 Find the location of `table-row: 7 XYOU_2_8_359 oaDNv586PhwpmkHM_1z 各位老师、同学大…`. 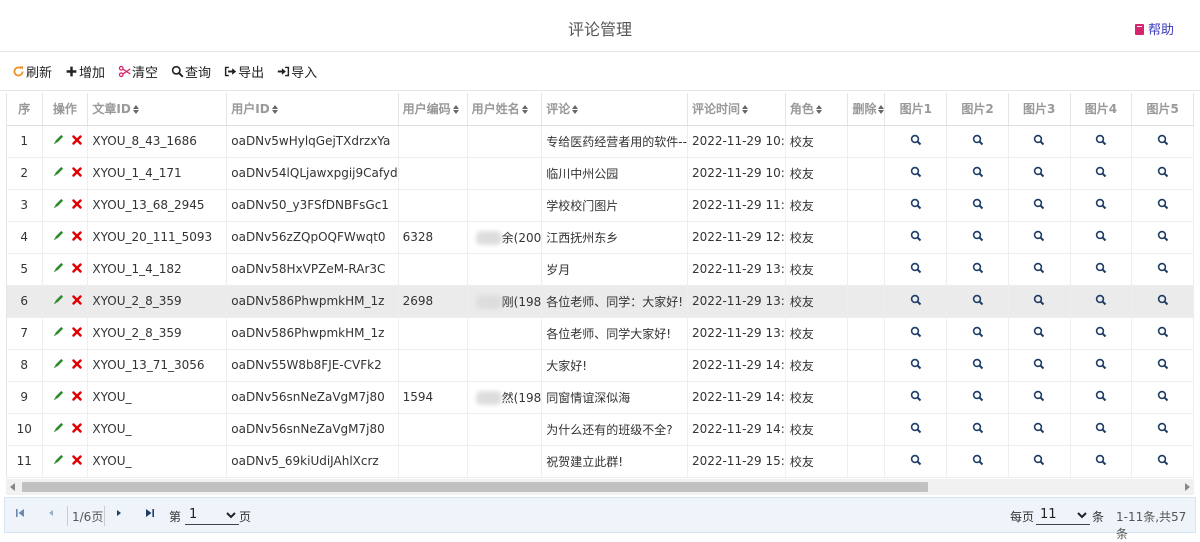

table-row: 7 XYOU_2_8_359 oaDNv586PhwpmkHM_1z 各位老师、同学大… is located at coordinates (600, 333).